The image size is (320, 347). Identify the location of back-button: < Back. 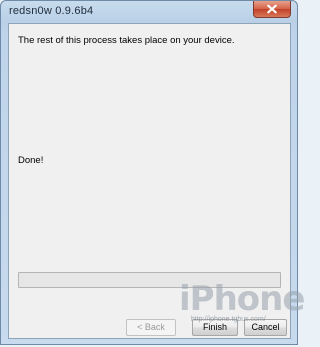
(151, 327).